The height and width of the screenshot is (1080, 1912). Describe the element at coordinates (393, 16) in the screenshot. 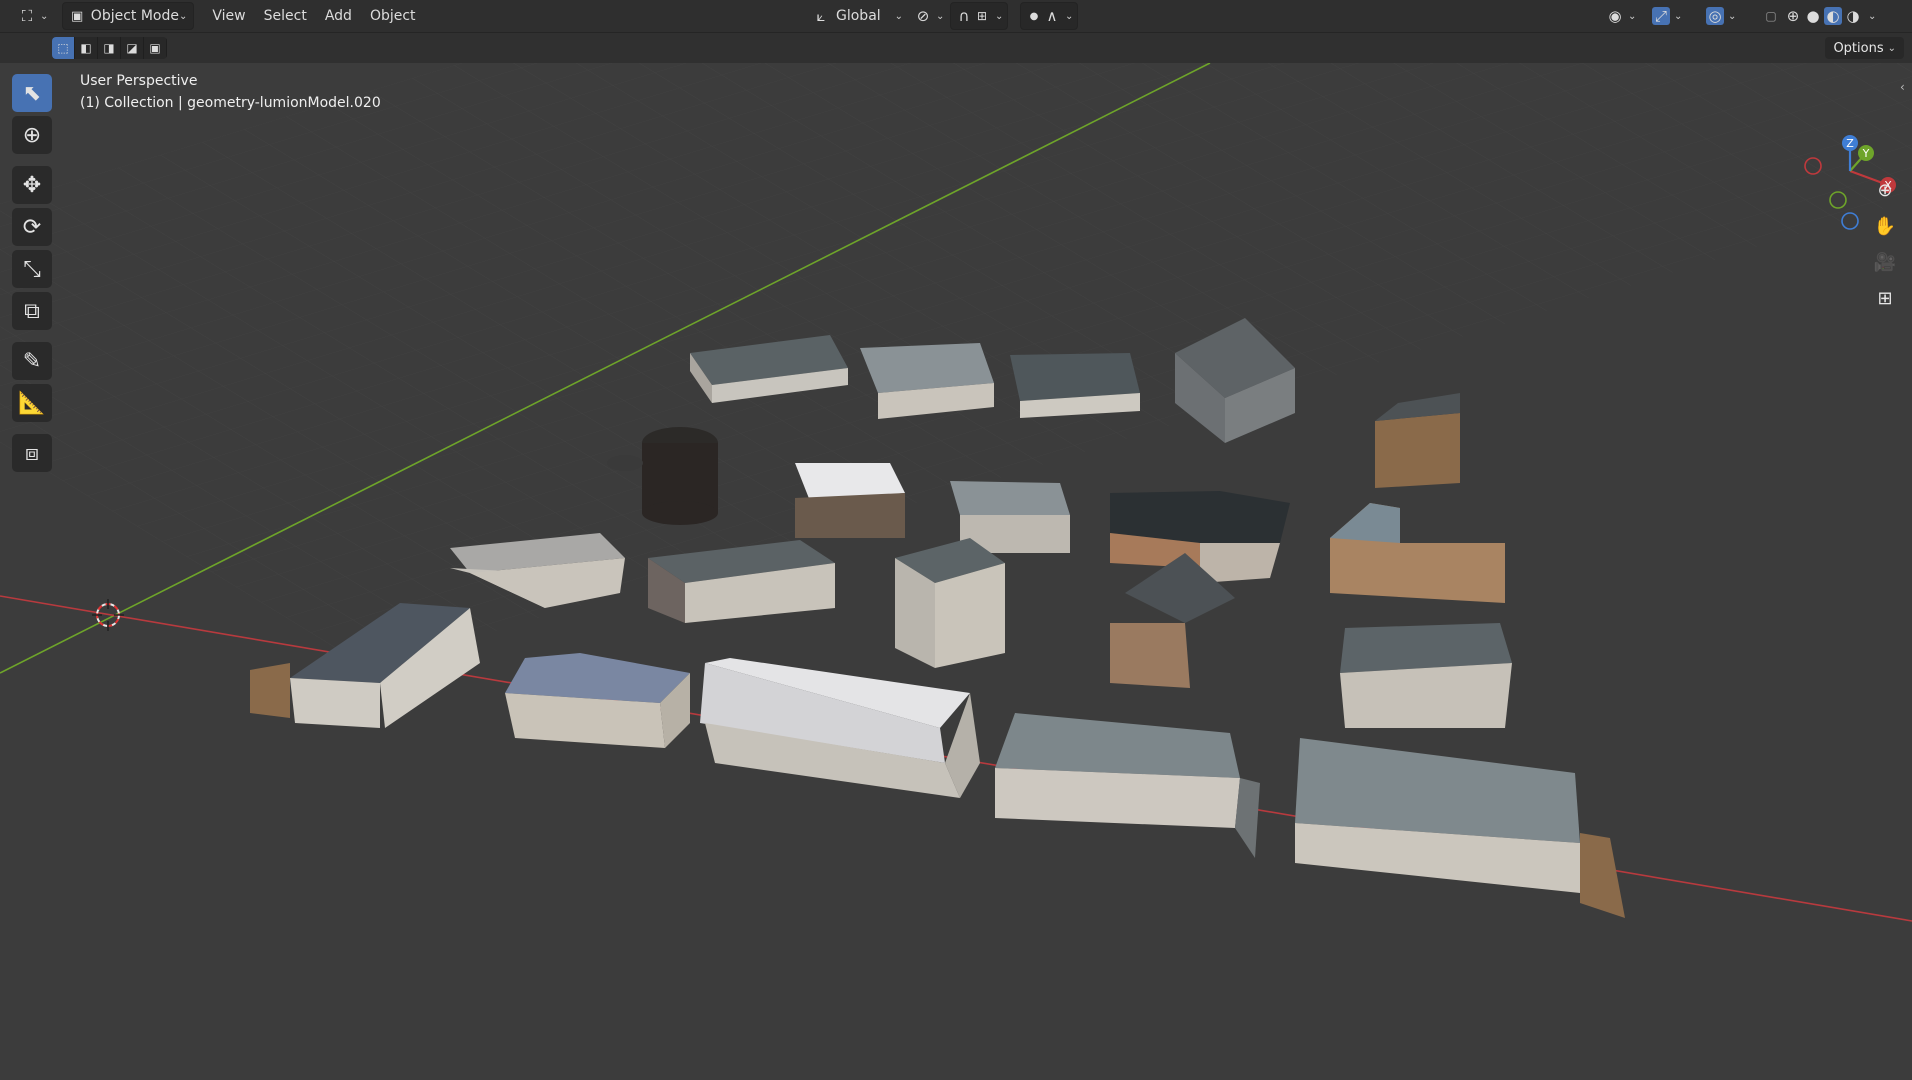

I see `menu-object: Object` at that location.